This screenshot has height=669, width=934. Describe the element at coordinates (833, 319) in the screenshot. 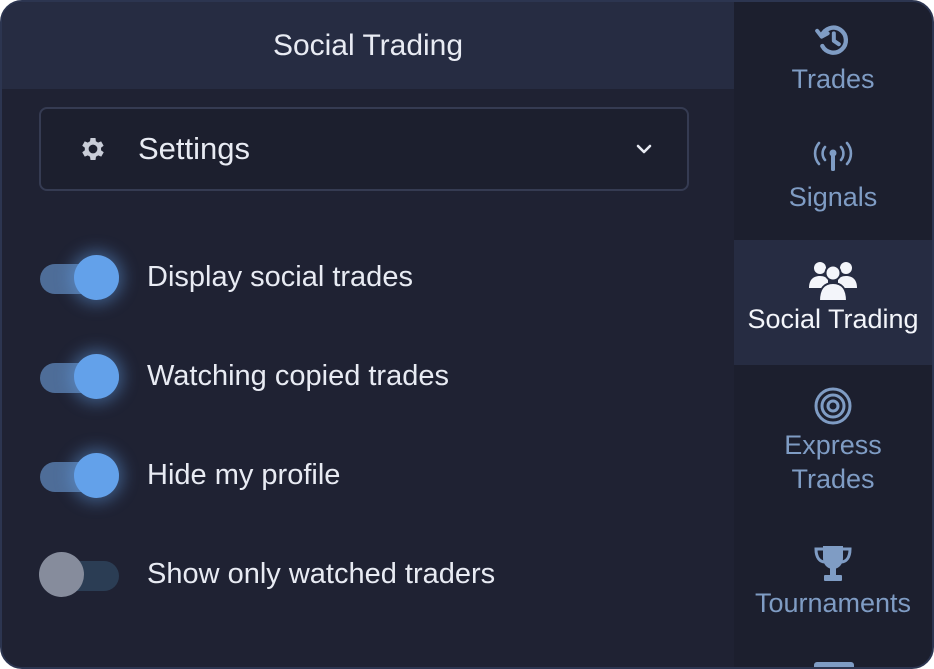

I see `nav-label-social-trading: Social Trading` at that location.